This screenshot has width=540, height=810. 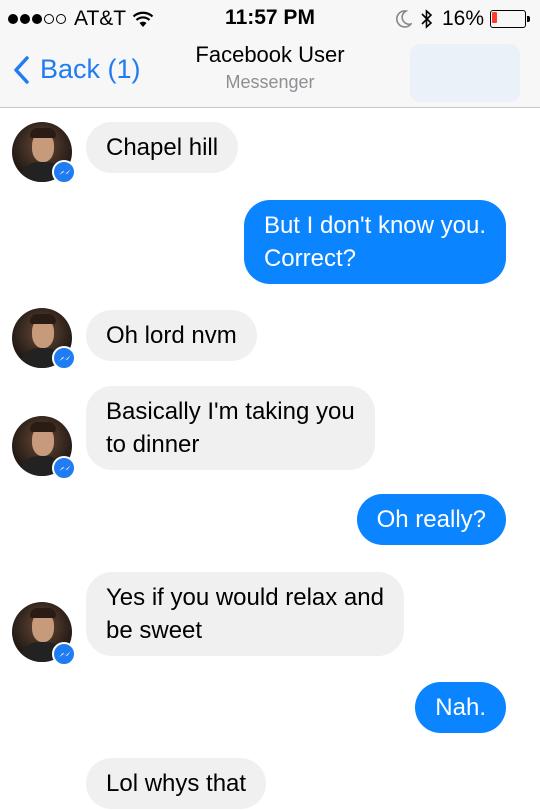 What do you see at coordinates (171, 335) in the screenshot?
I see `incoming-message-bubble: Oh lord nvm` at bounding box center [171, 335].